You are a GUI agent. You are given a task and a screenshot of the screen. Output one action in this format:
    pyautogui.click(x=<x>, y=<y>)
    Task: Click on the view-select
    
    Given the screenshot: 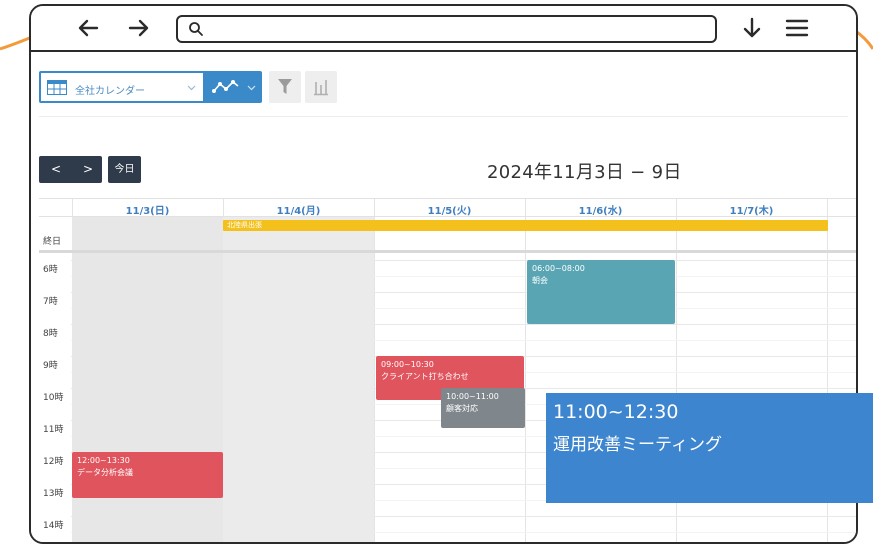 What is the action you would take?
    pyautogui.click(x=233, y=87)
    